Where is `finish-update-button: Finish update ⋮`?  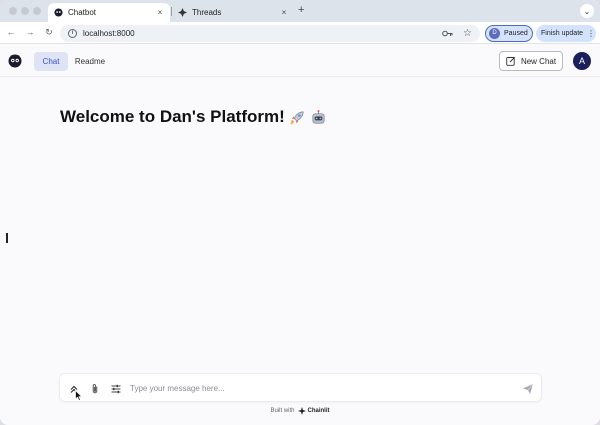
finish-update-button: Finish update ⋮ is located at coordinates (566, 33).